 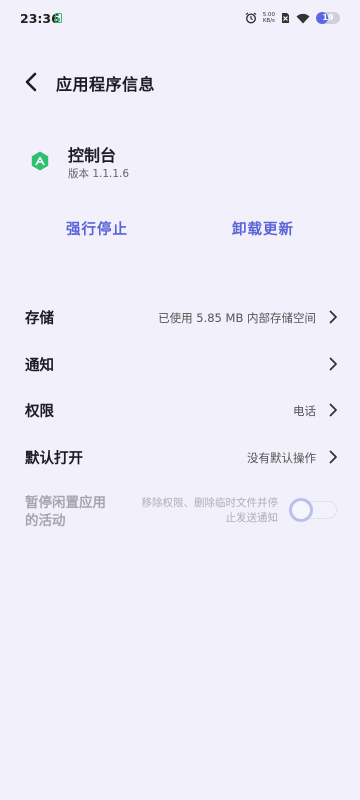 I want to click on battery-icon: 19, so click(x=328, y=18).